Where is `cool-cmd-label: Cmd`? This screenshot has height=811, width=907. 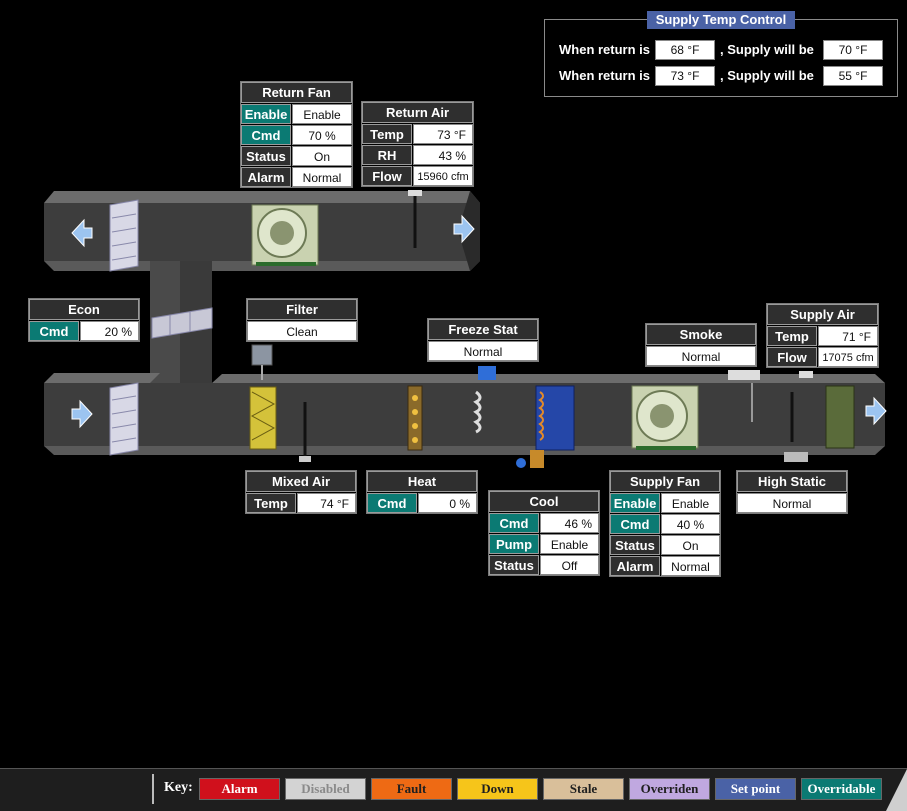 cool-cmd-label: Cmd is located at coordinates (514, 523).